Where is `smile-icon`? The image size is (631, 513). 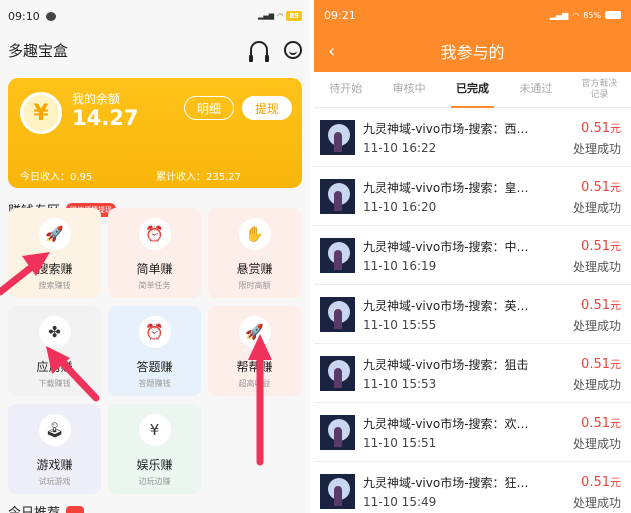
smile-icon is located at coordinates (293, 50).